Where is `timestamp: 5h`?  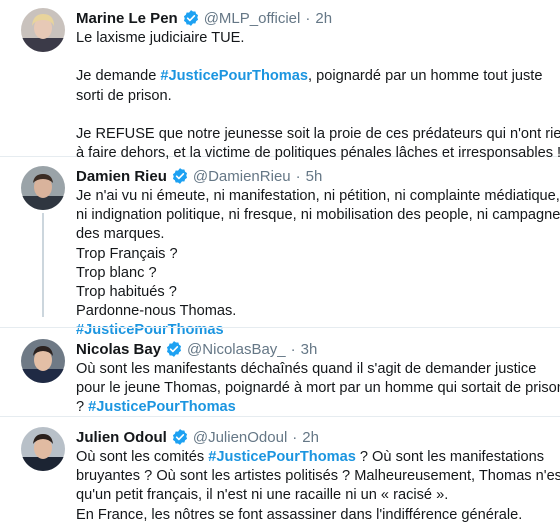
timestamp: 5h is located at coordinates (314, 176).